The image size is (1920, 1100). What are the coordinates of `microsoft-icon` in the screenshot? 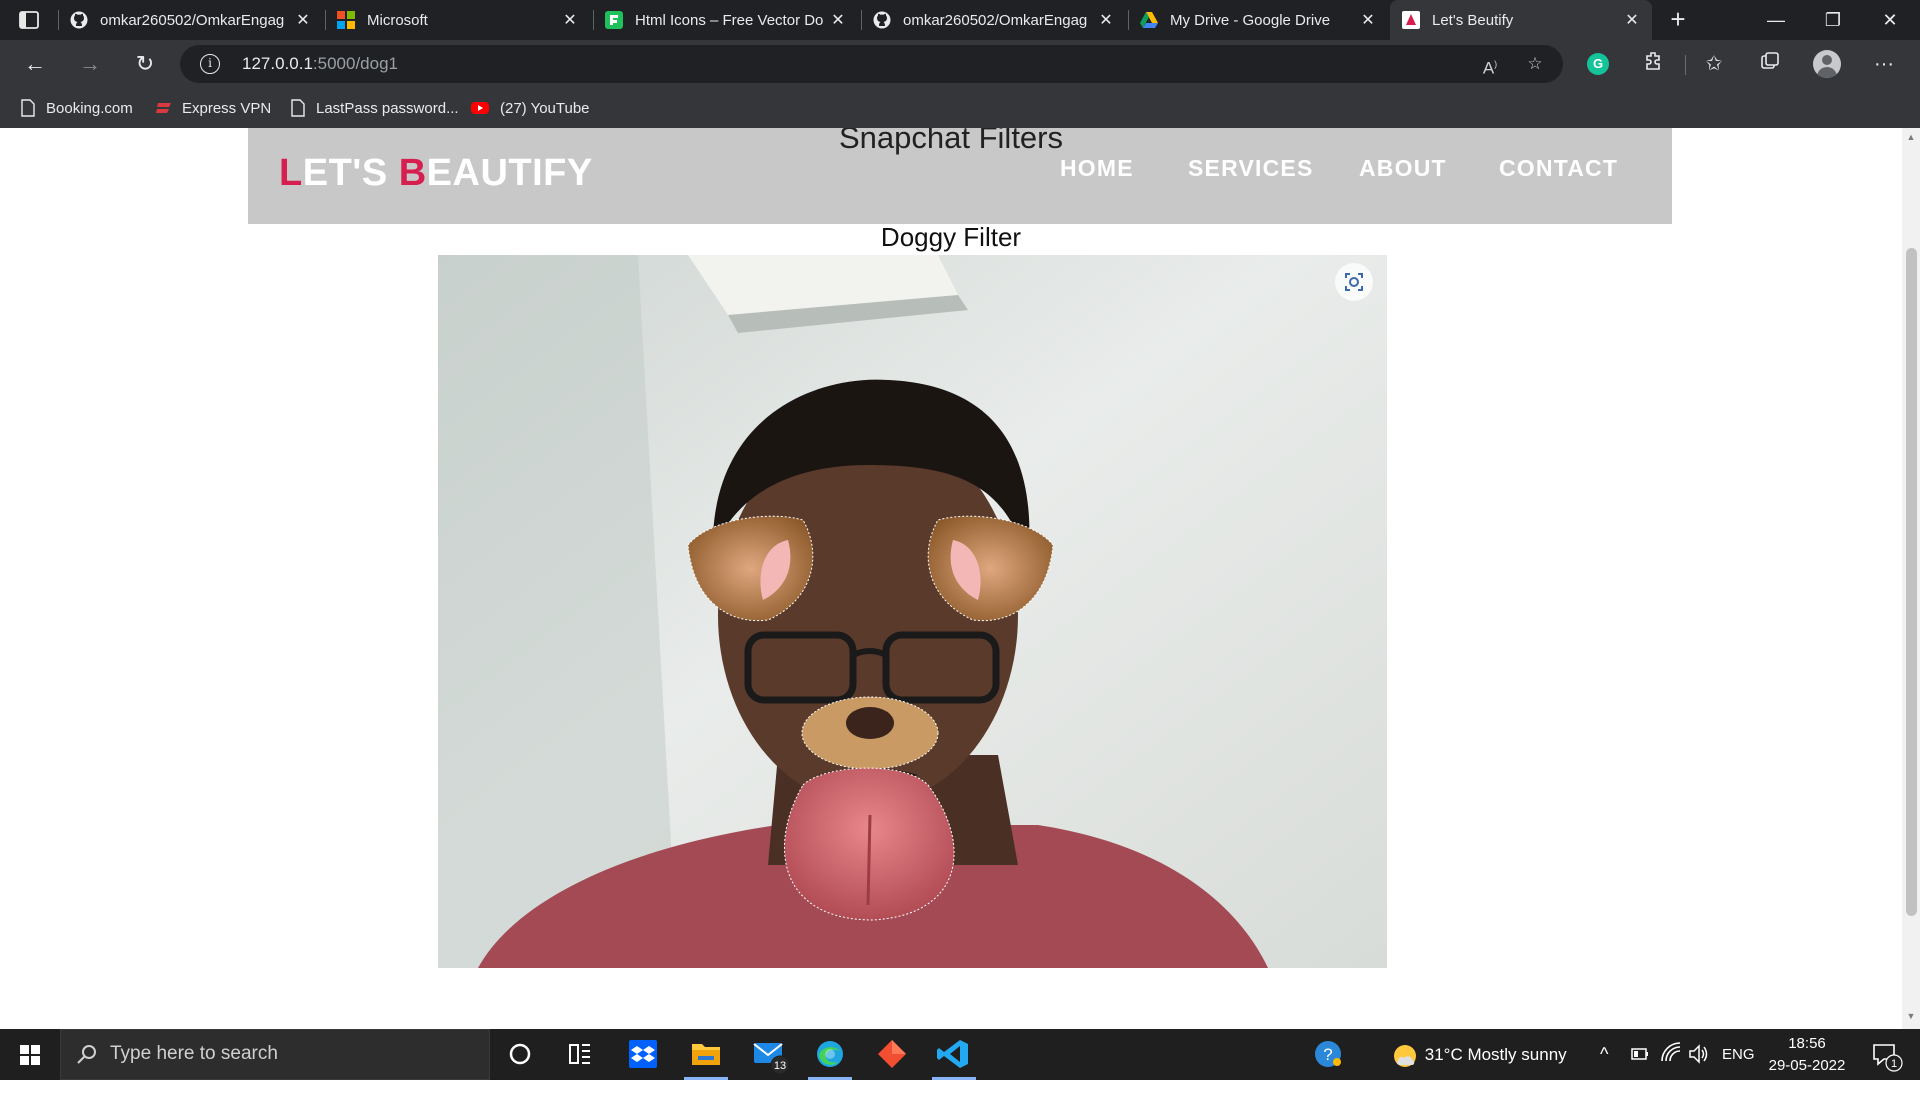 It's located at (346, 20).